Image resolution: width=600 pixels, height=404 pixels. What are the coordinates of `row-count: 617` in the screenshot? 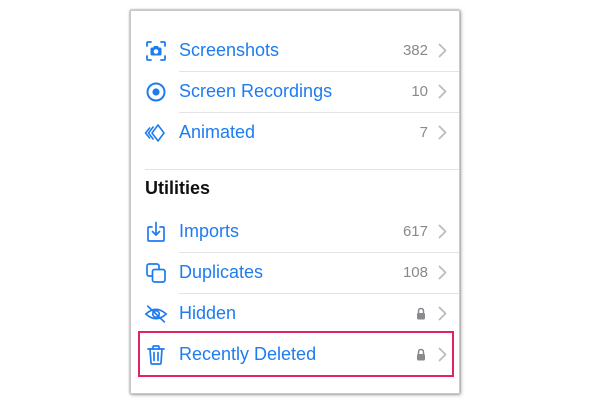 It's located at (415, 231).